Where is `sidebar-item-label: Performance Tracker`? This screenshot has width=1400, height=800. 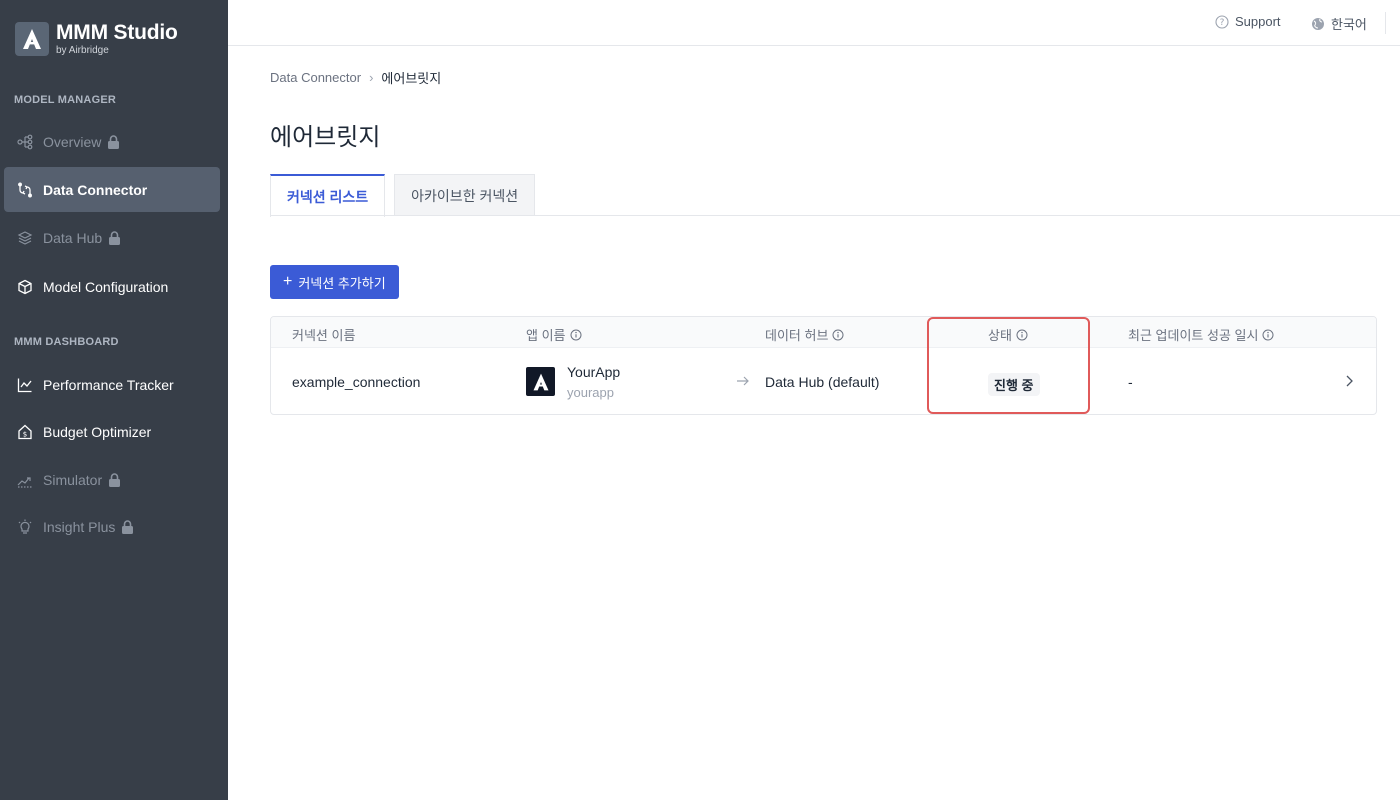
sidebar-item-label: Performance Tracker is located at coordinates (108, 384).